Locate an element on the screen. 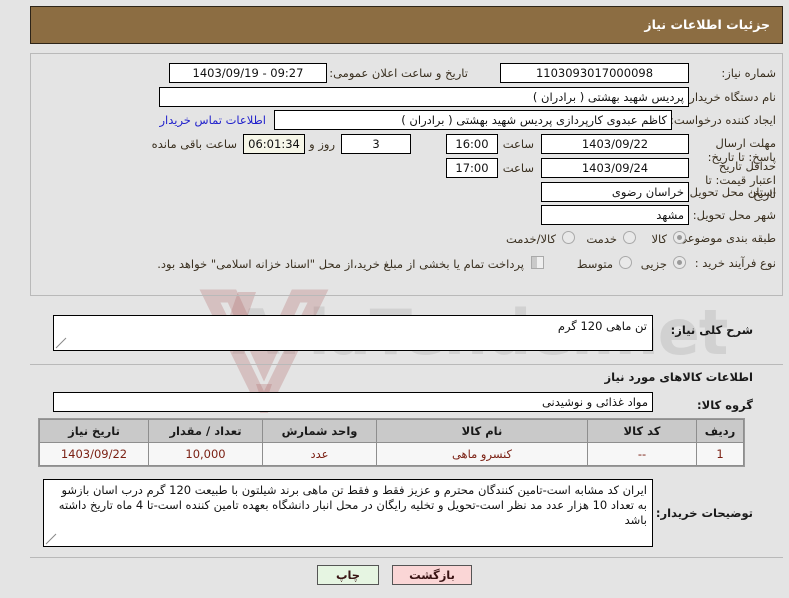 This screenshot has width=789, height=598. th-tarikh-niaz: تاریخ نیاز is located at coordinates (94, 431).